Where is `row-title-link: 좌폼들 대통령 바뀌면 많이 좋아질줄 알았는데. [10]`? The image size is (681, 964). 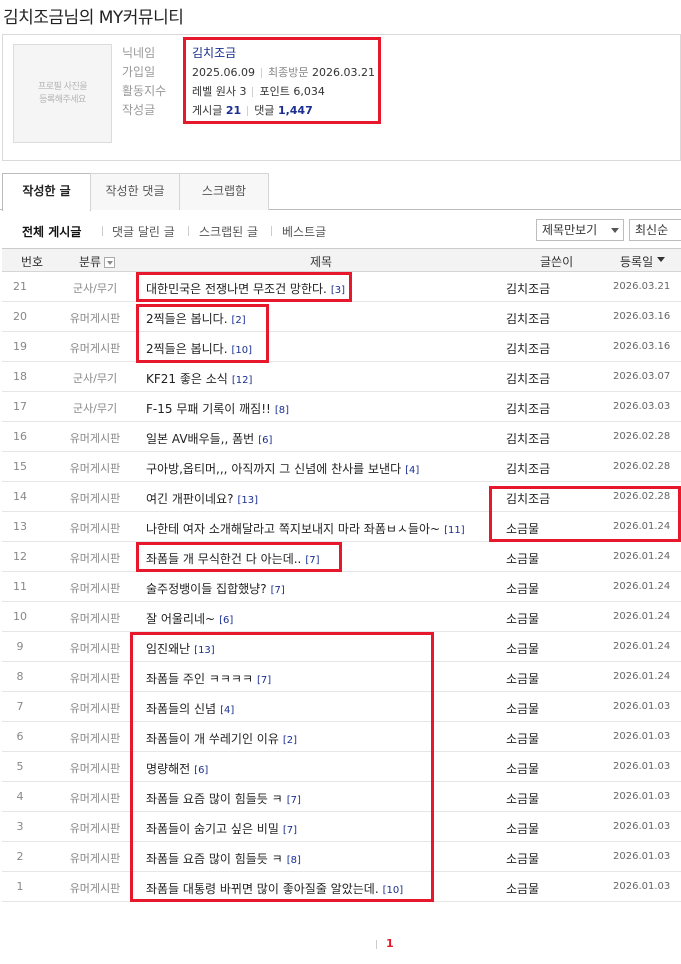 row-title-link: 좌폼들 대통령 바뀌면 많이 좋아질줄 알았는데. [10] is located at coordinates (274, 888).